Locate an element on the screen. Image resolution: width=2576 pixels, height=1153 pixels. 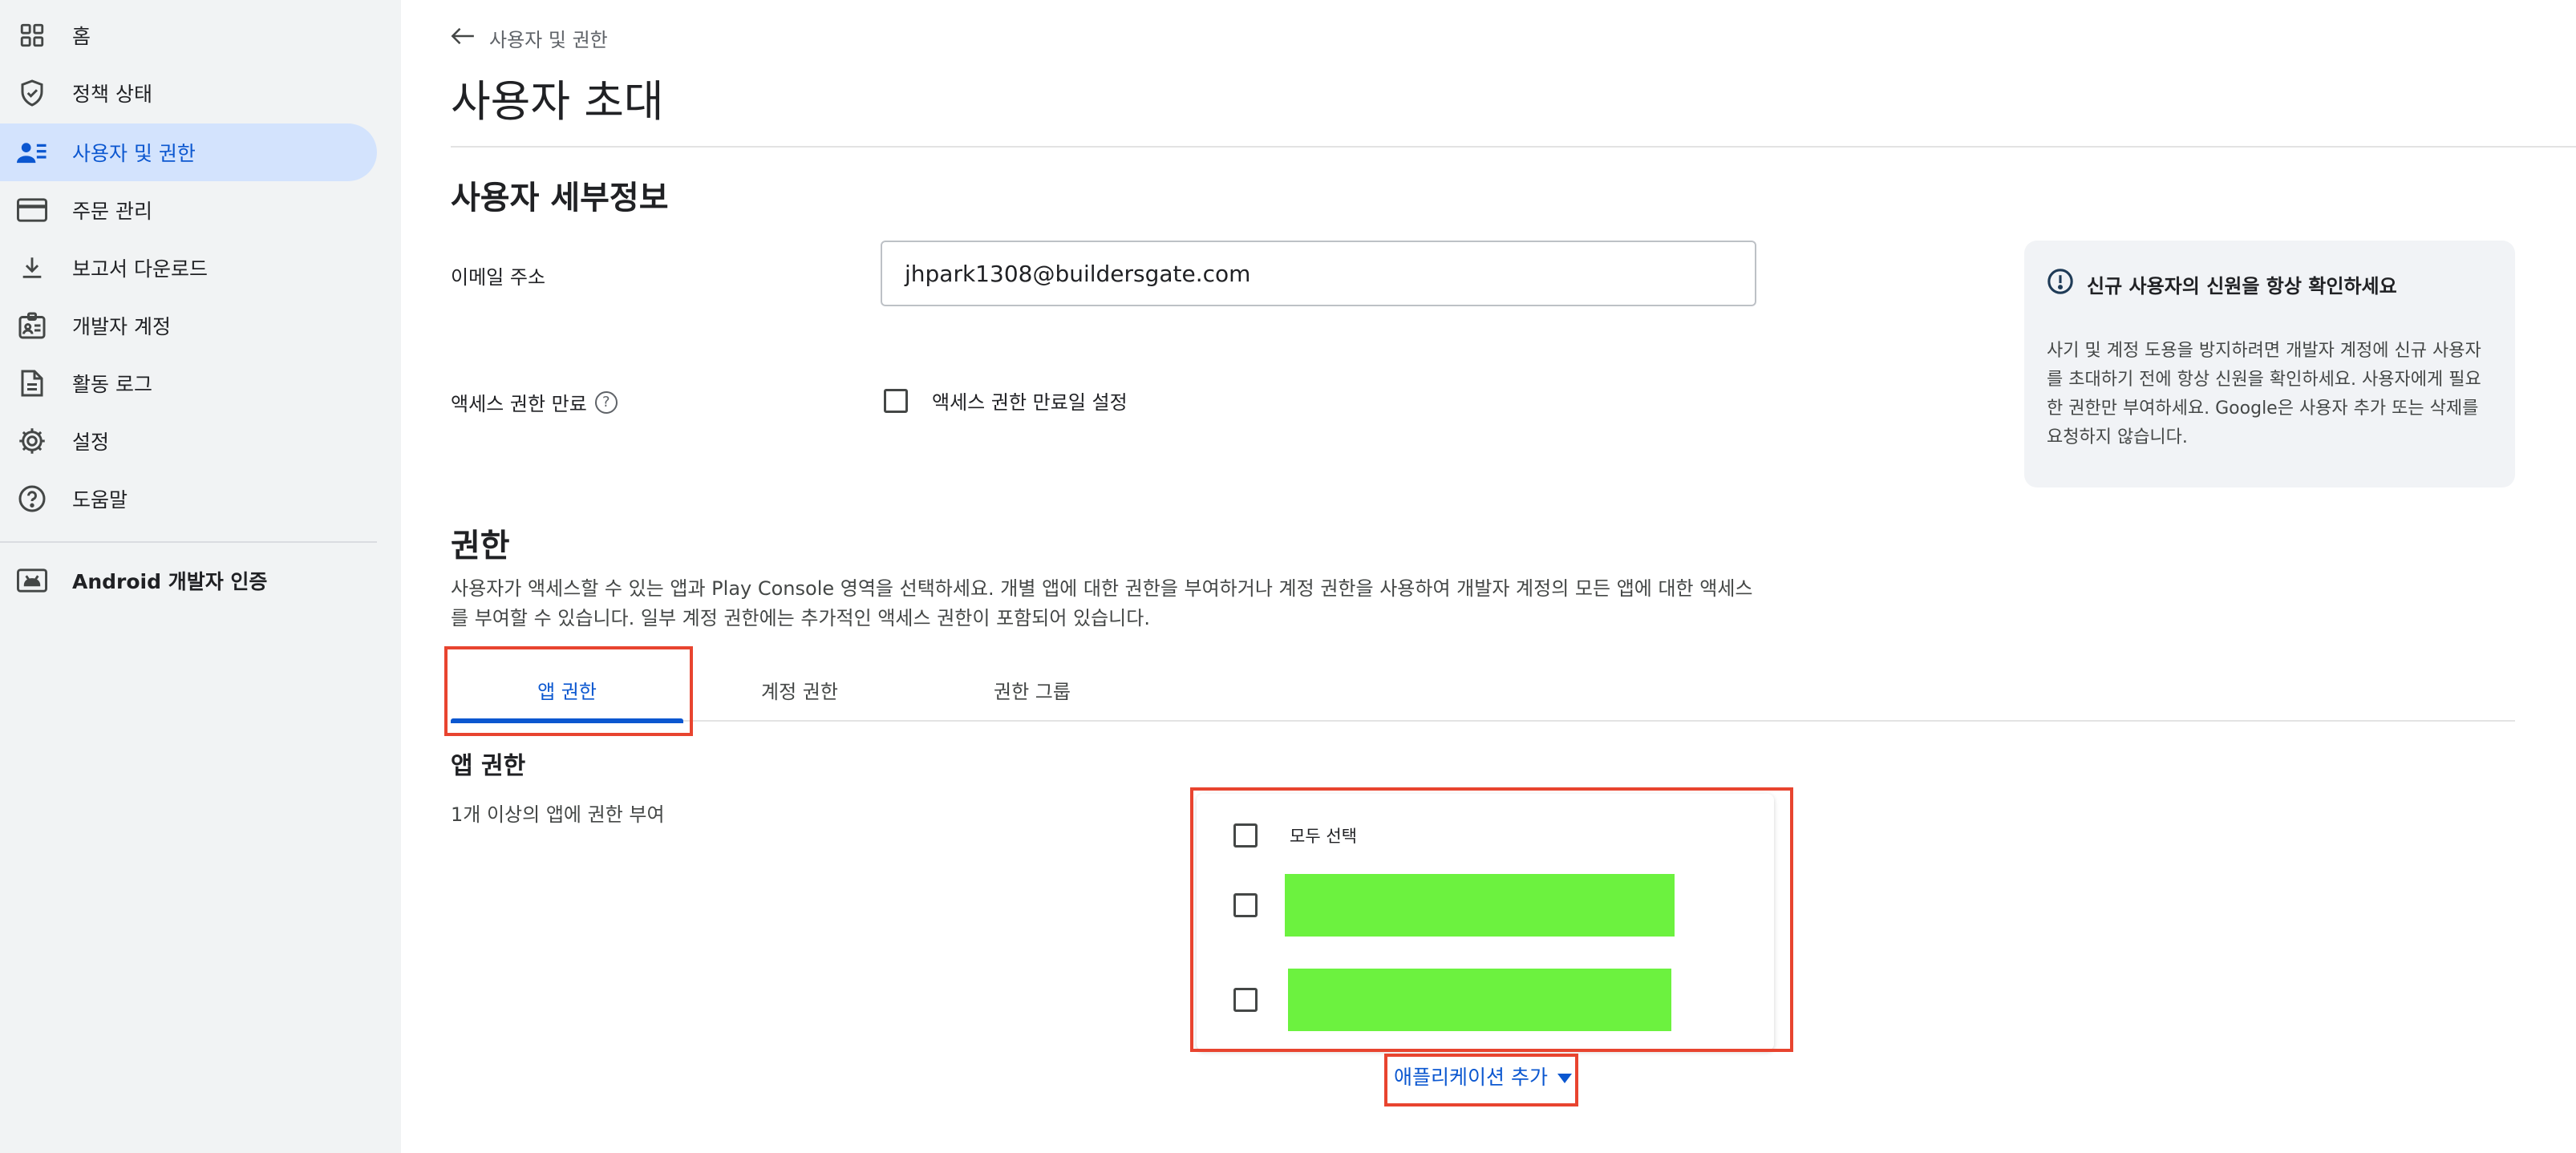
sidebar-item-label: 도움말 is located at coordinates (100, 500).